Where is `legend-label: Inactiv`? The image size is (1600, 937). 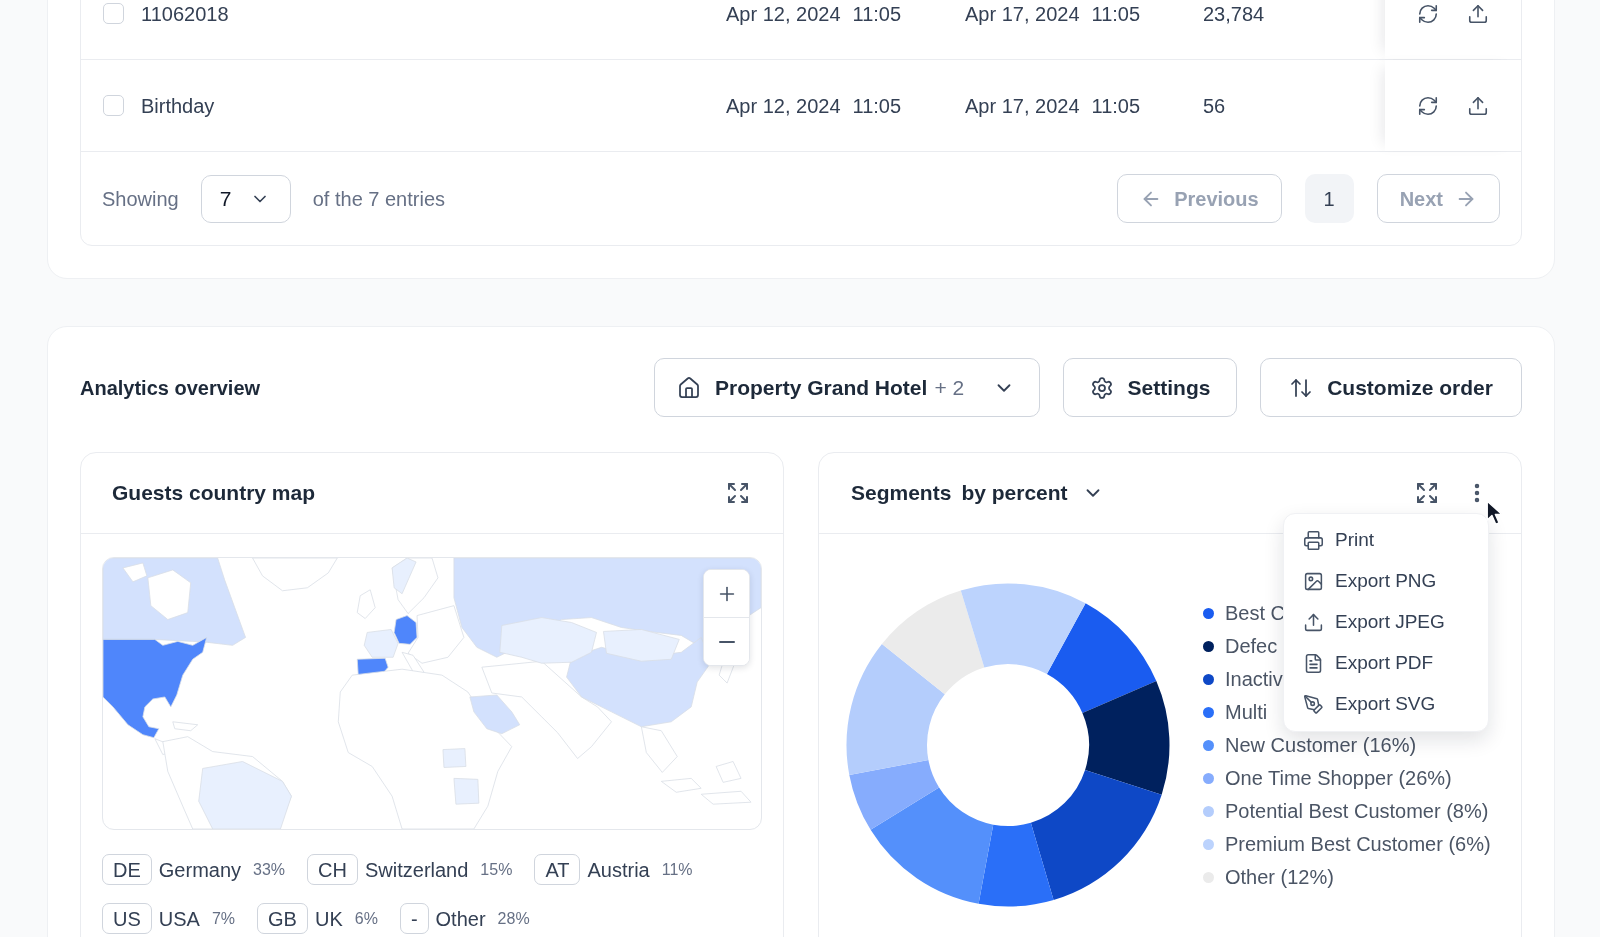
legend-label: Inactiv is located at coordinates (1254, 679).